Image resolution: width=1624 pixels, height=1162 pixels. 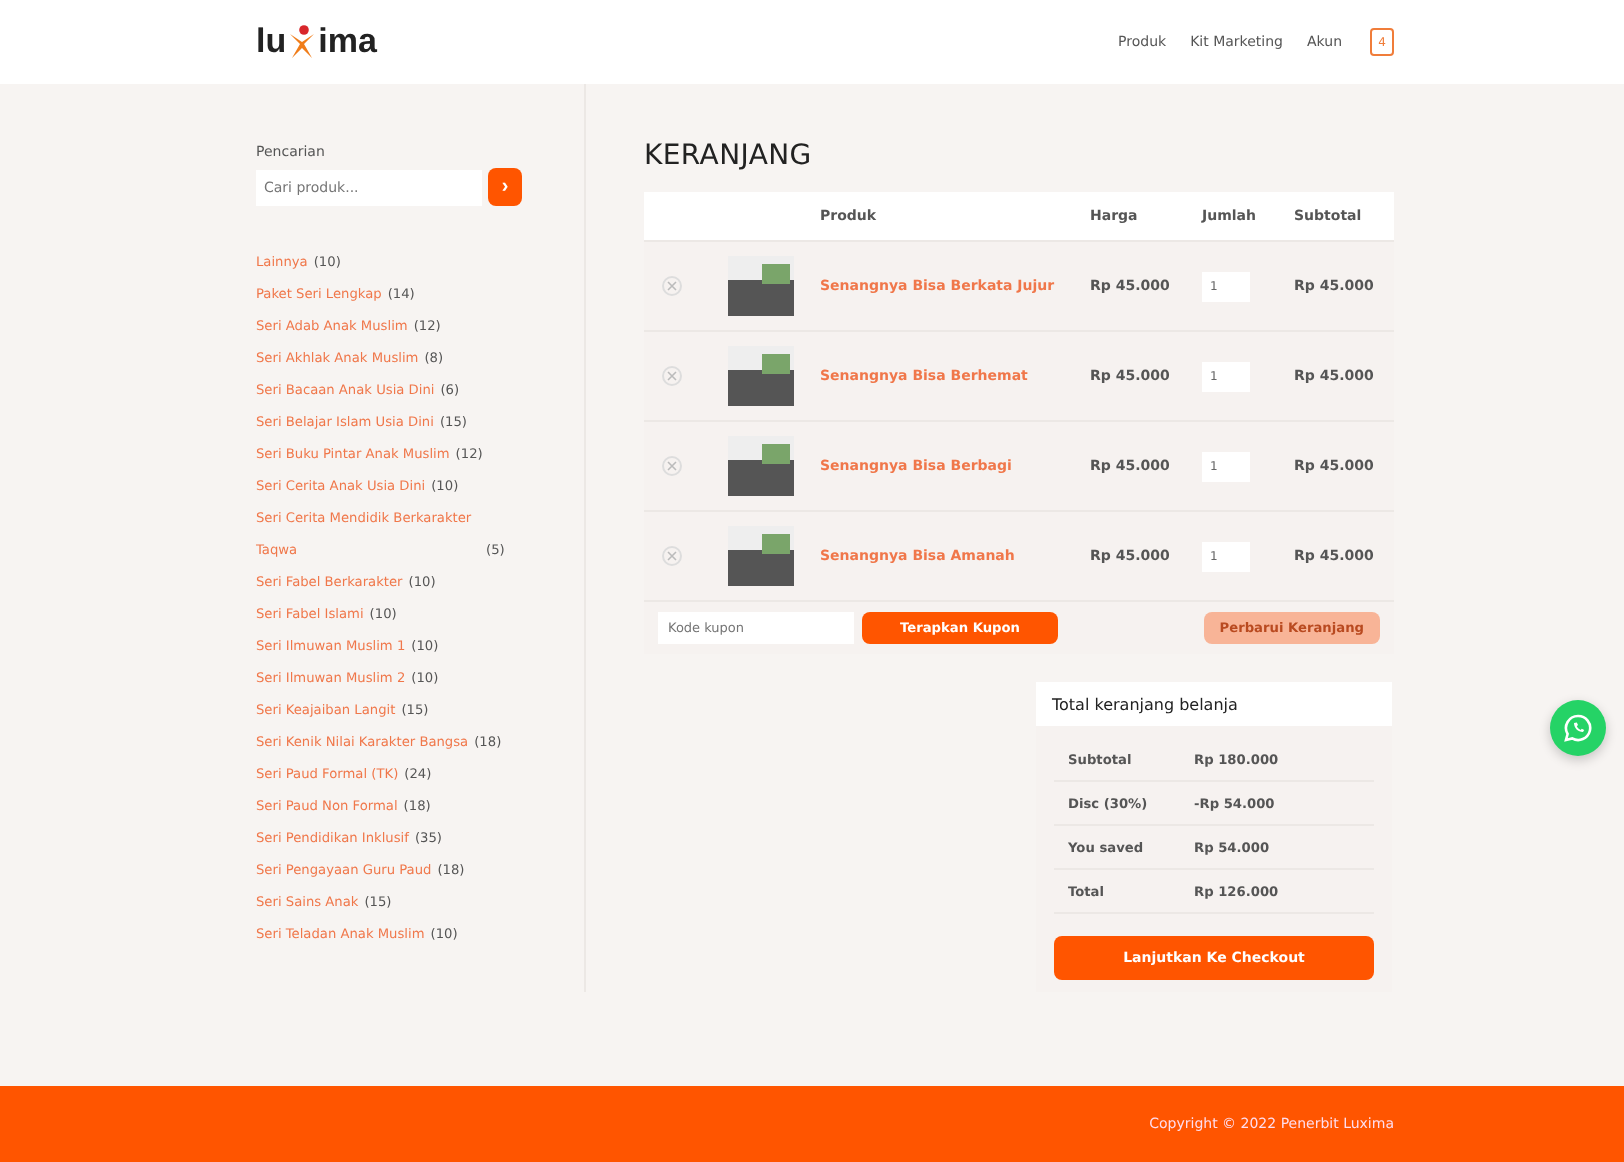 I want to click on logo: lu ima, so click(x=316, y=42).